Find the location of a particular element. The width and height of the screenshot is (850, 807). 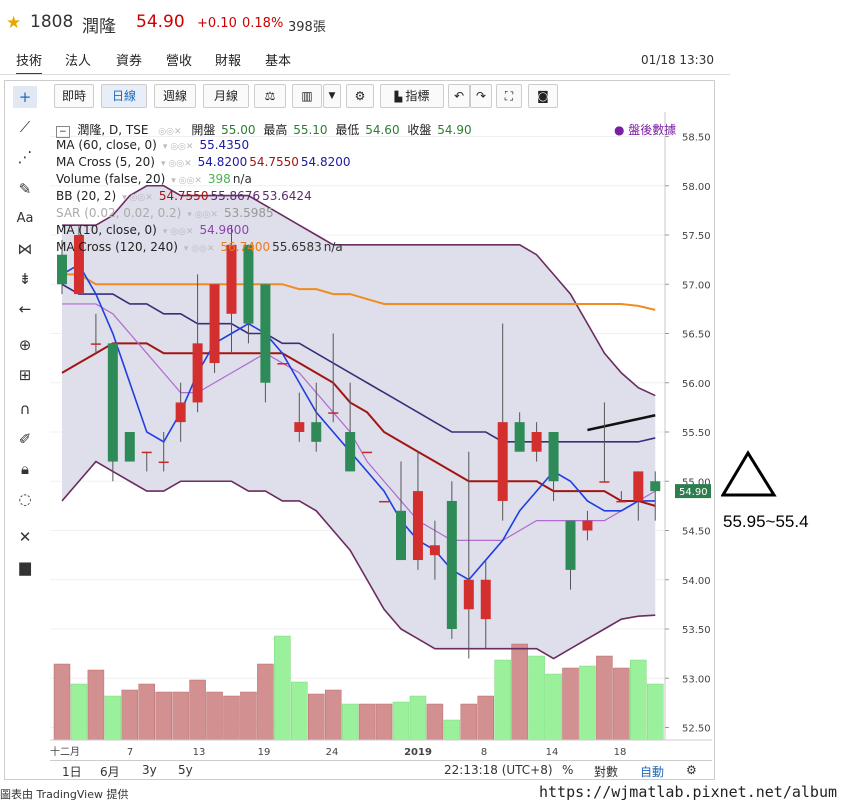

percent-toggle: % is located at coordinates (567, 770).